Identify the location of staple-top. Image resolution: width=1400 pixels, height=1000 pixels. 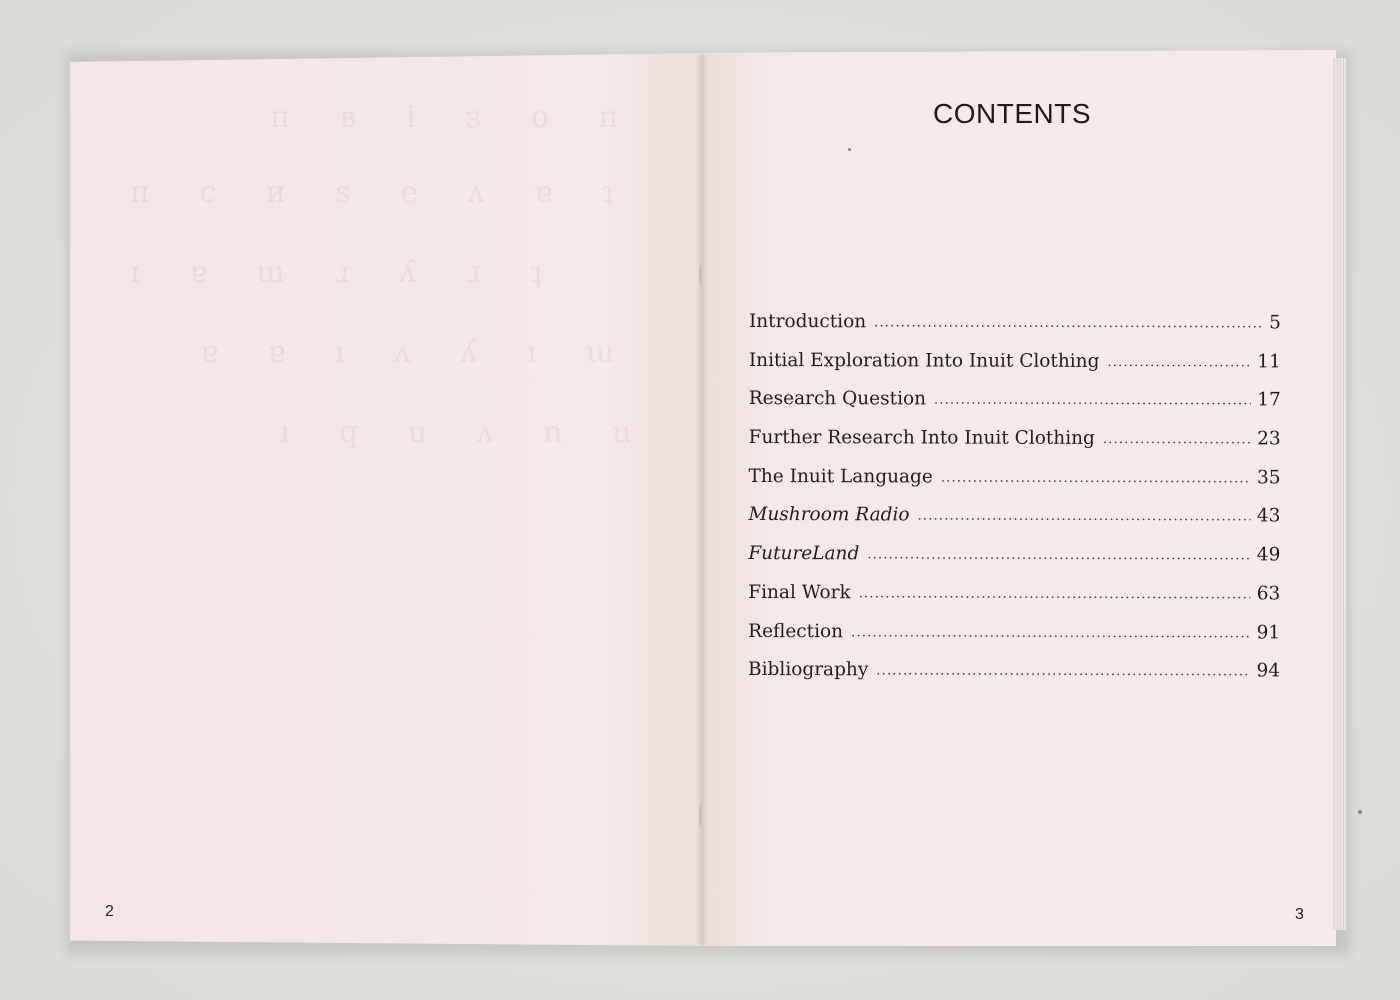
(700, 275).